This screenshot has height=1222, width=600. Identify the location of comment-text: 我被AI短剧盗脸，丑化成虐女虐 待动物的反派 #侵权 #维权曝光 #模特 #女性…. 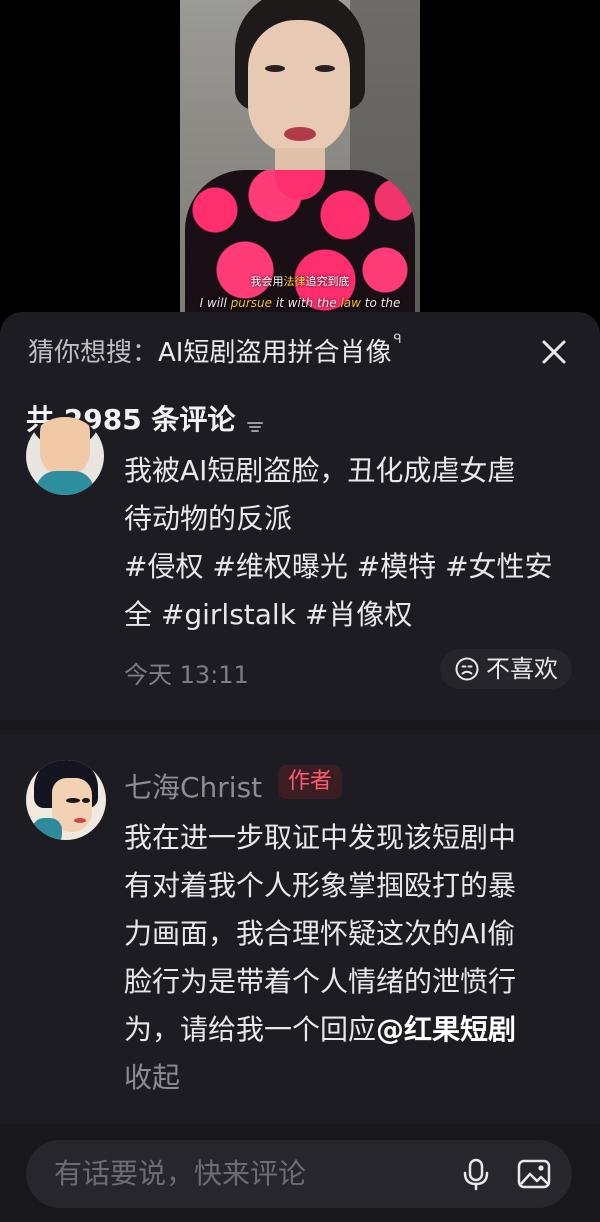
(349, 543).